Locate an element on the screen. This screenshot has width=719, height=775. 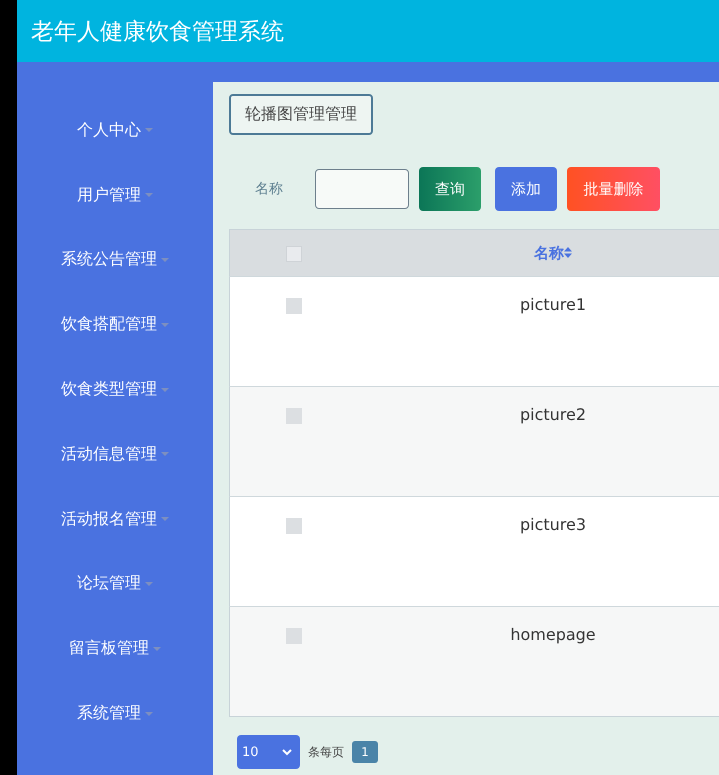
search-button: 查询 is located at coordinates (450, 189).